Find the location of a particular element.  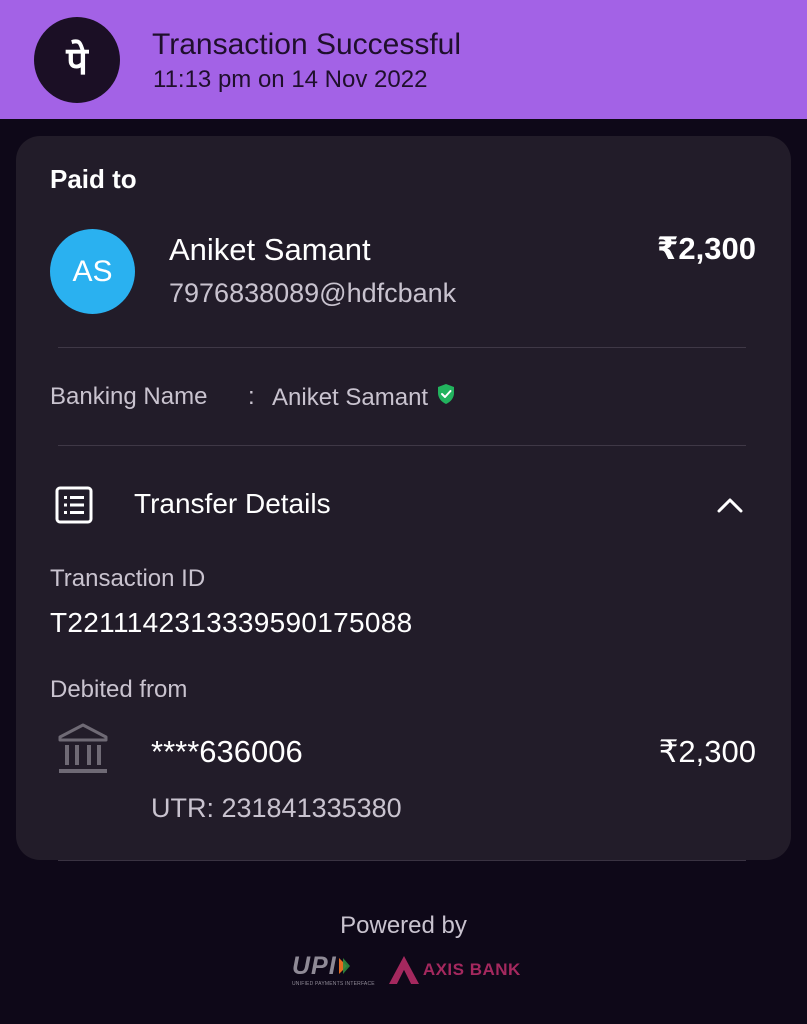

upi-logo: UPI UNIFIED PAYMENTS INTERFACE is located at coordinates (333, 969).